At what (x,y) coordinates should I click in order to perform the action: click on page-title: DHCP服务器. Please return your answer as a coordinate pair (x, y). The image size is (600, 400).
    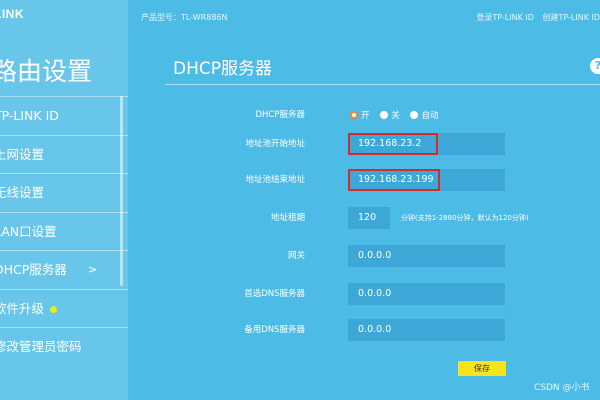
    Looking at the image, I should click on (222, 69).